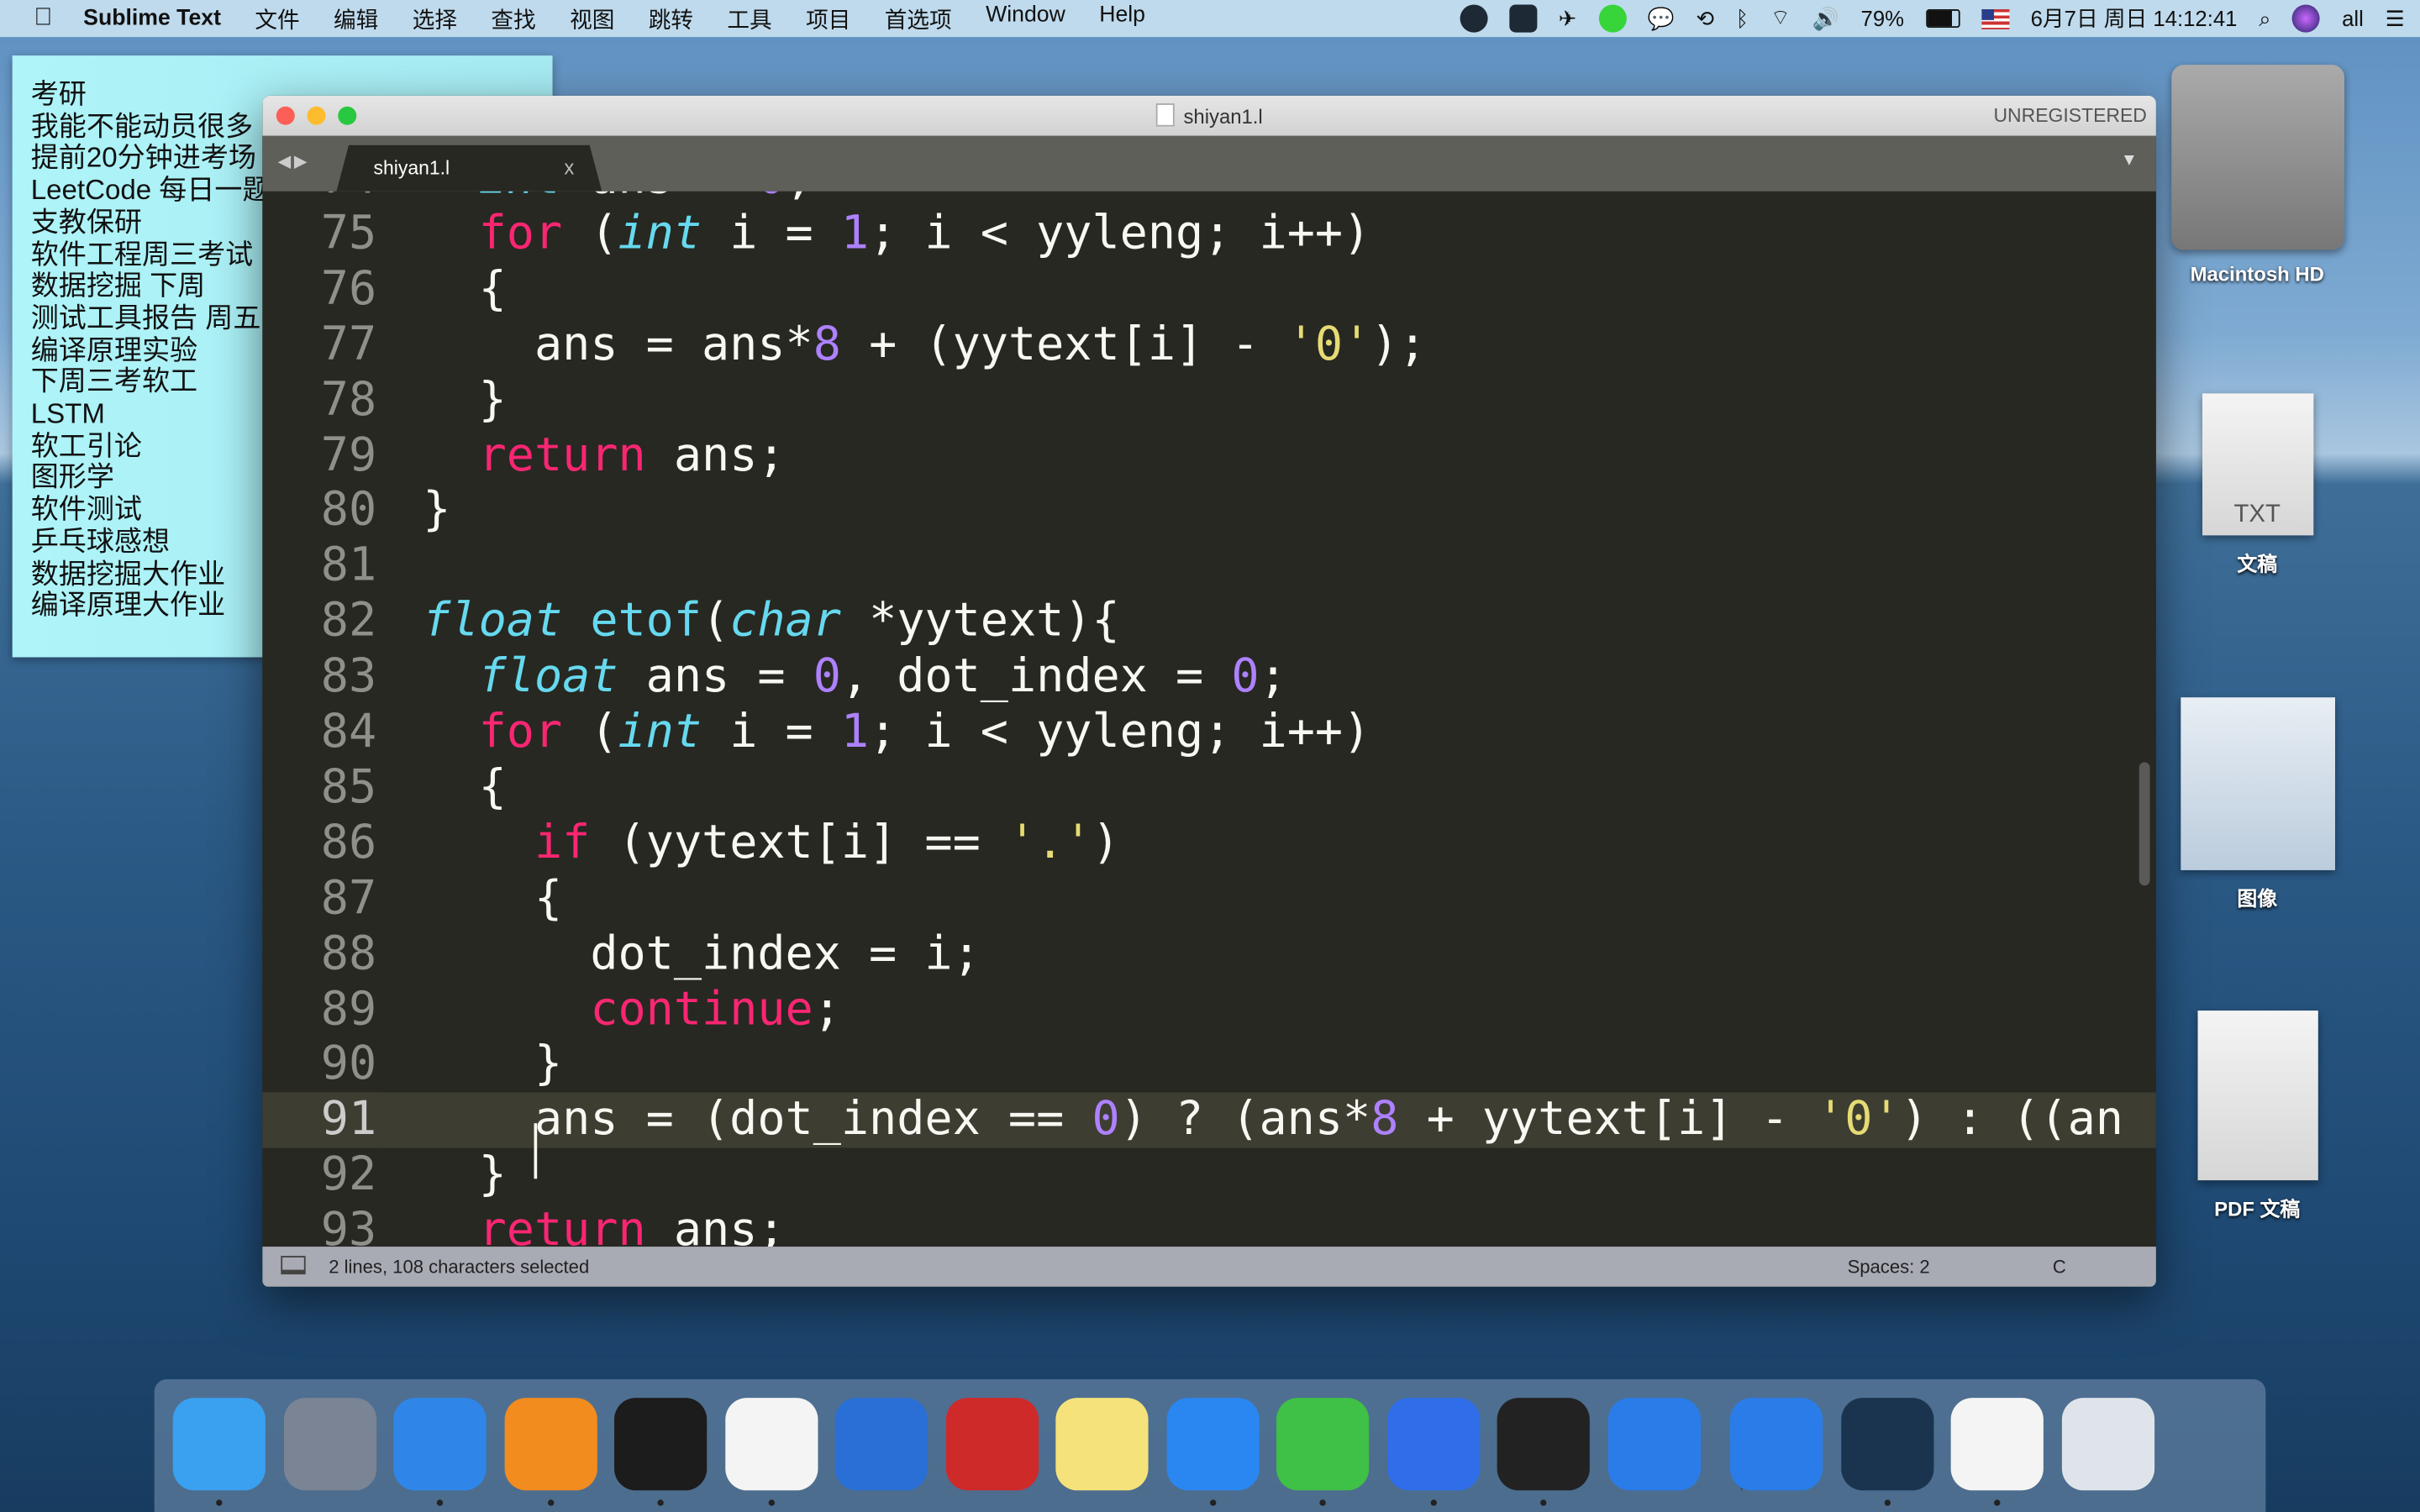 The width and height of the screenshot is (2420, 1512). I want to click on window-title-wrap: shiyan1.l, so click(1209, 115).